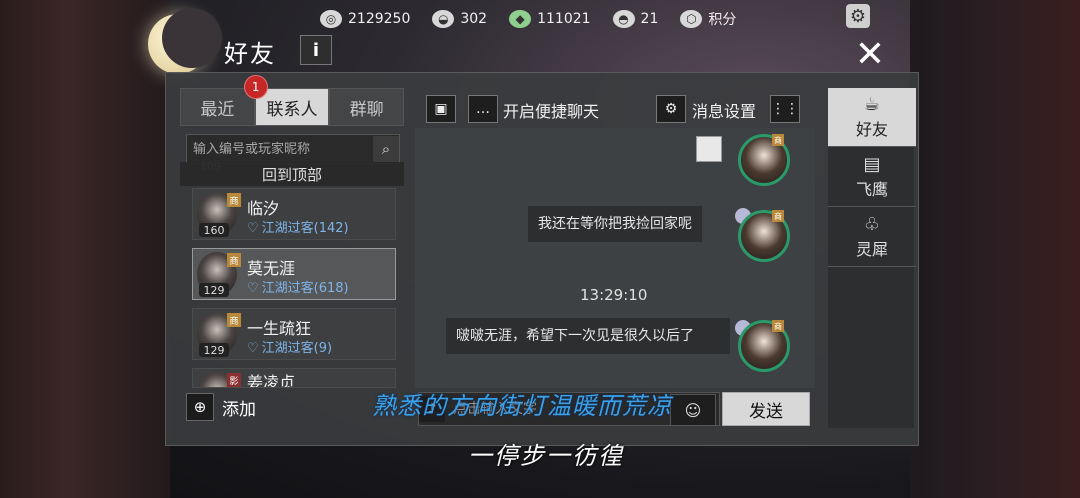  I want to click on resource-silver: ◓ 21, so click(635, 19).